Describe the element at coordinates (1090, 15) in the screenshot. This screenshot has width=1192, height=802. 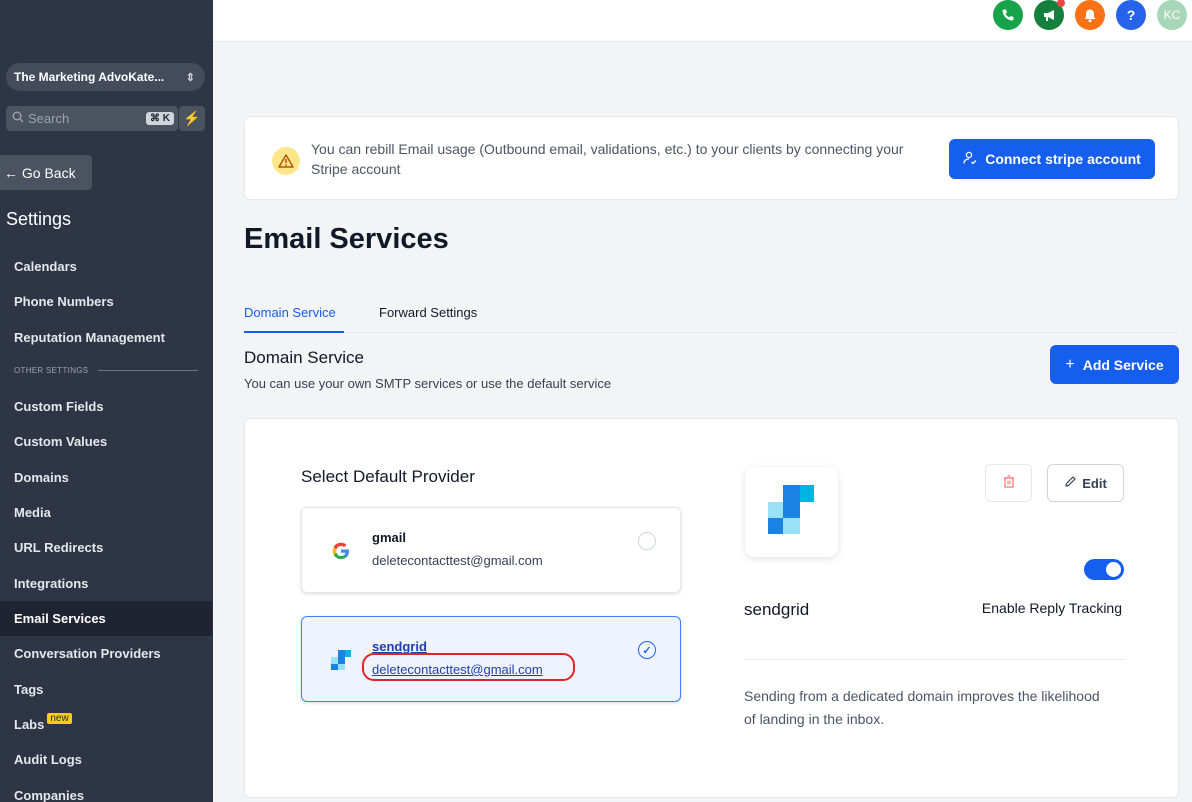
I see `bell-icon` at that location.